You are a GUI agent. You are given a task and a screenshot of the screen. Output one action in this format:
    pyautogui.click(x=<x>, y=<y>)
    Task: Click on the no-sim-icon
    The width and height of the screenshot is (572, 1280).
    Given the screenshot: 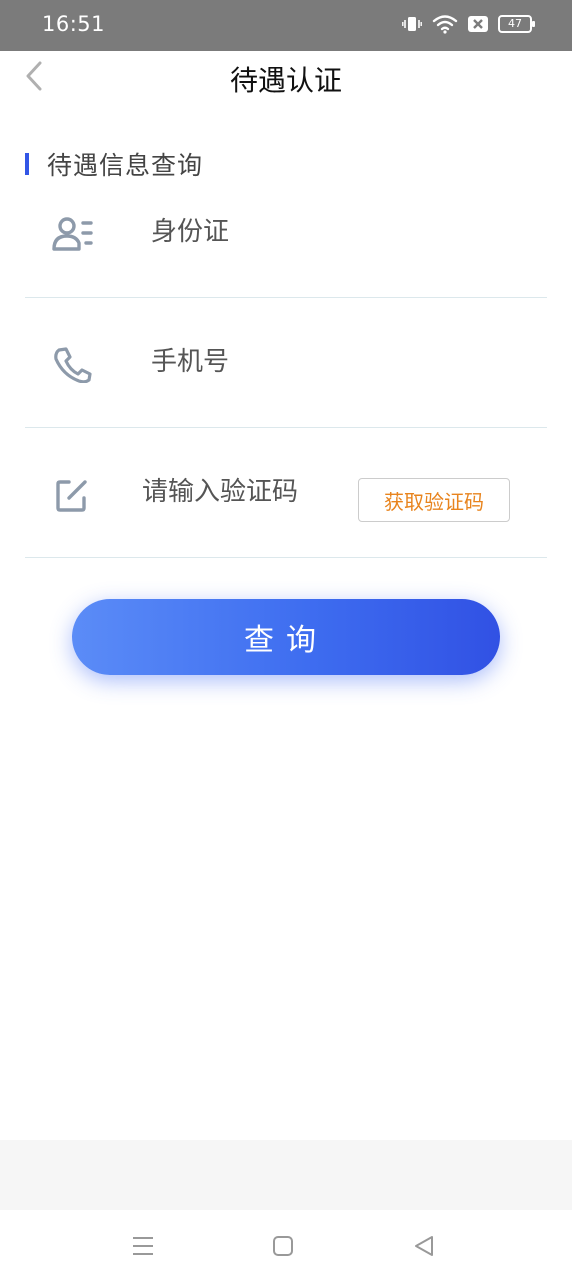 What is the action you would take?
    pyautogui.click(x=478, y=24)
    